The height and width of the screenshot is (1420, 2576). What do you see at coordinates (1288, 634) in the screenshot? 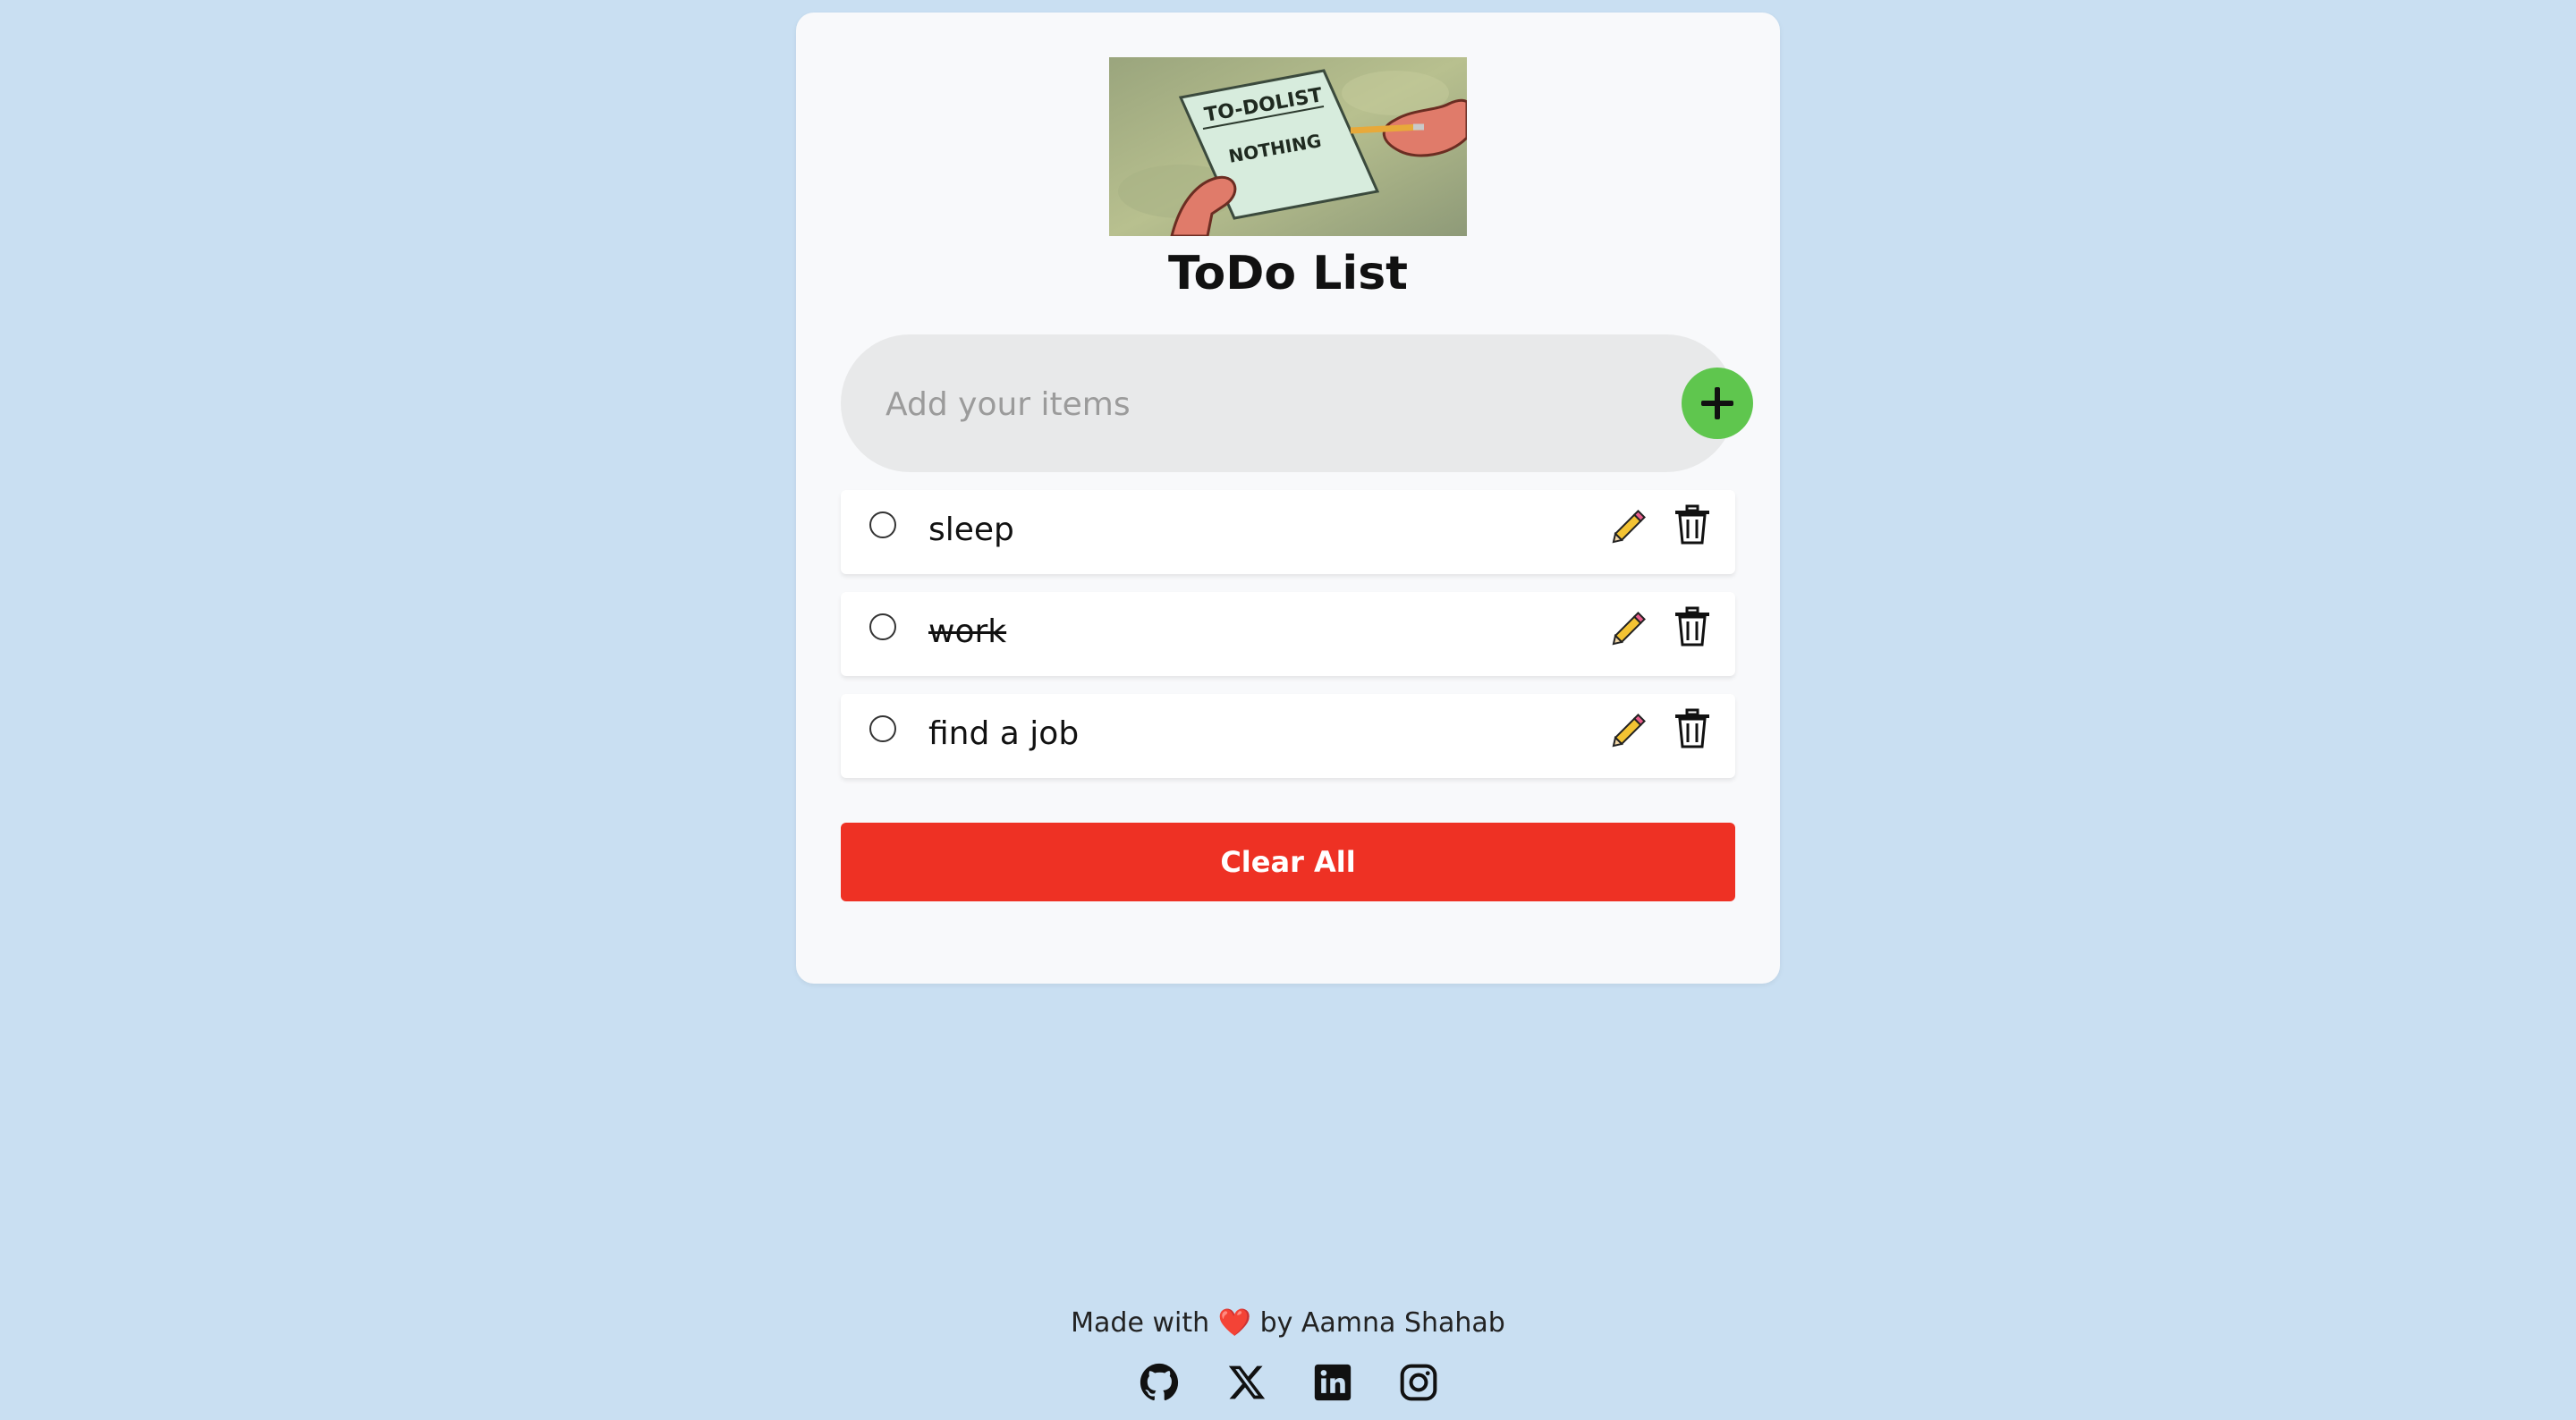
I see `todo-item: work` at bounding box center [1288, 634].